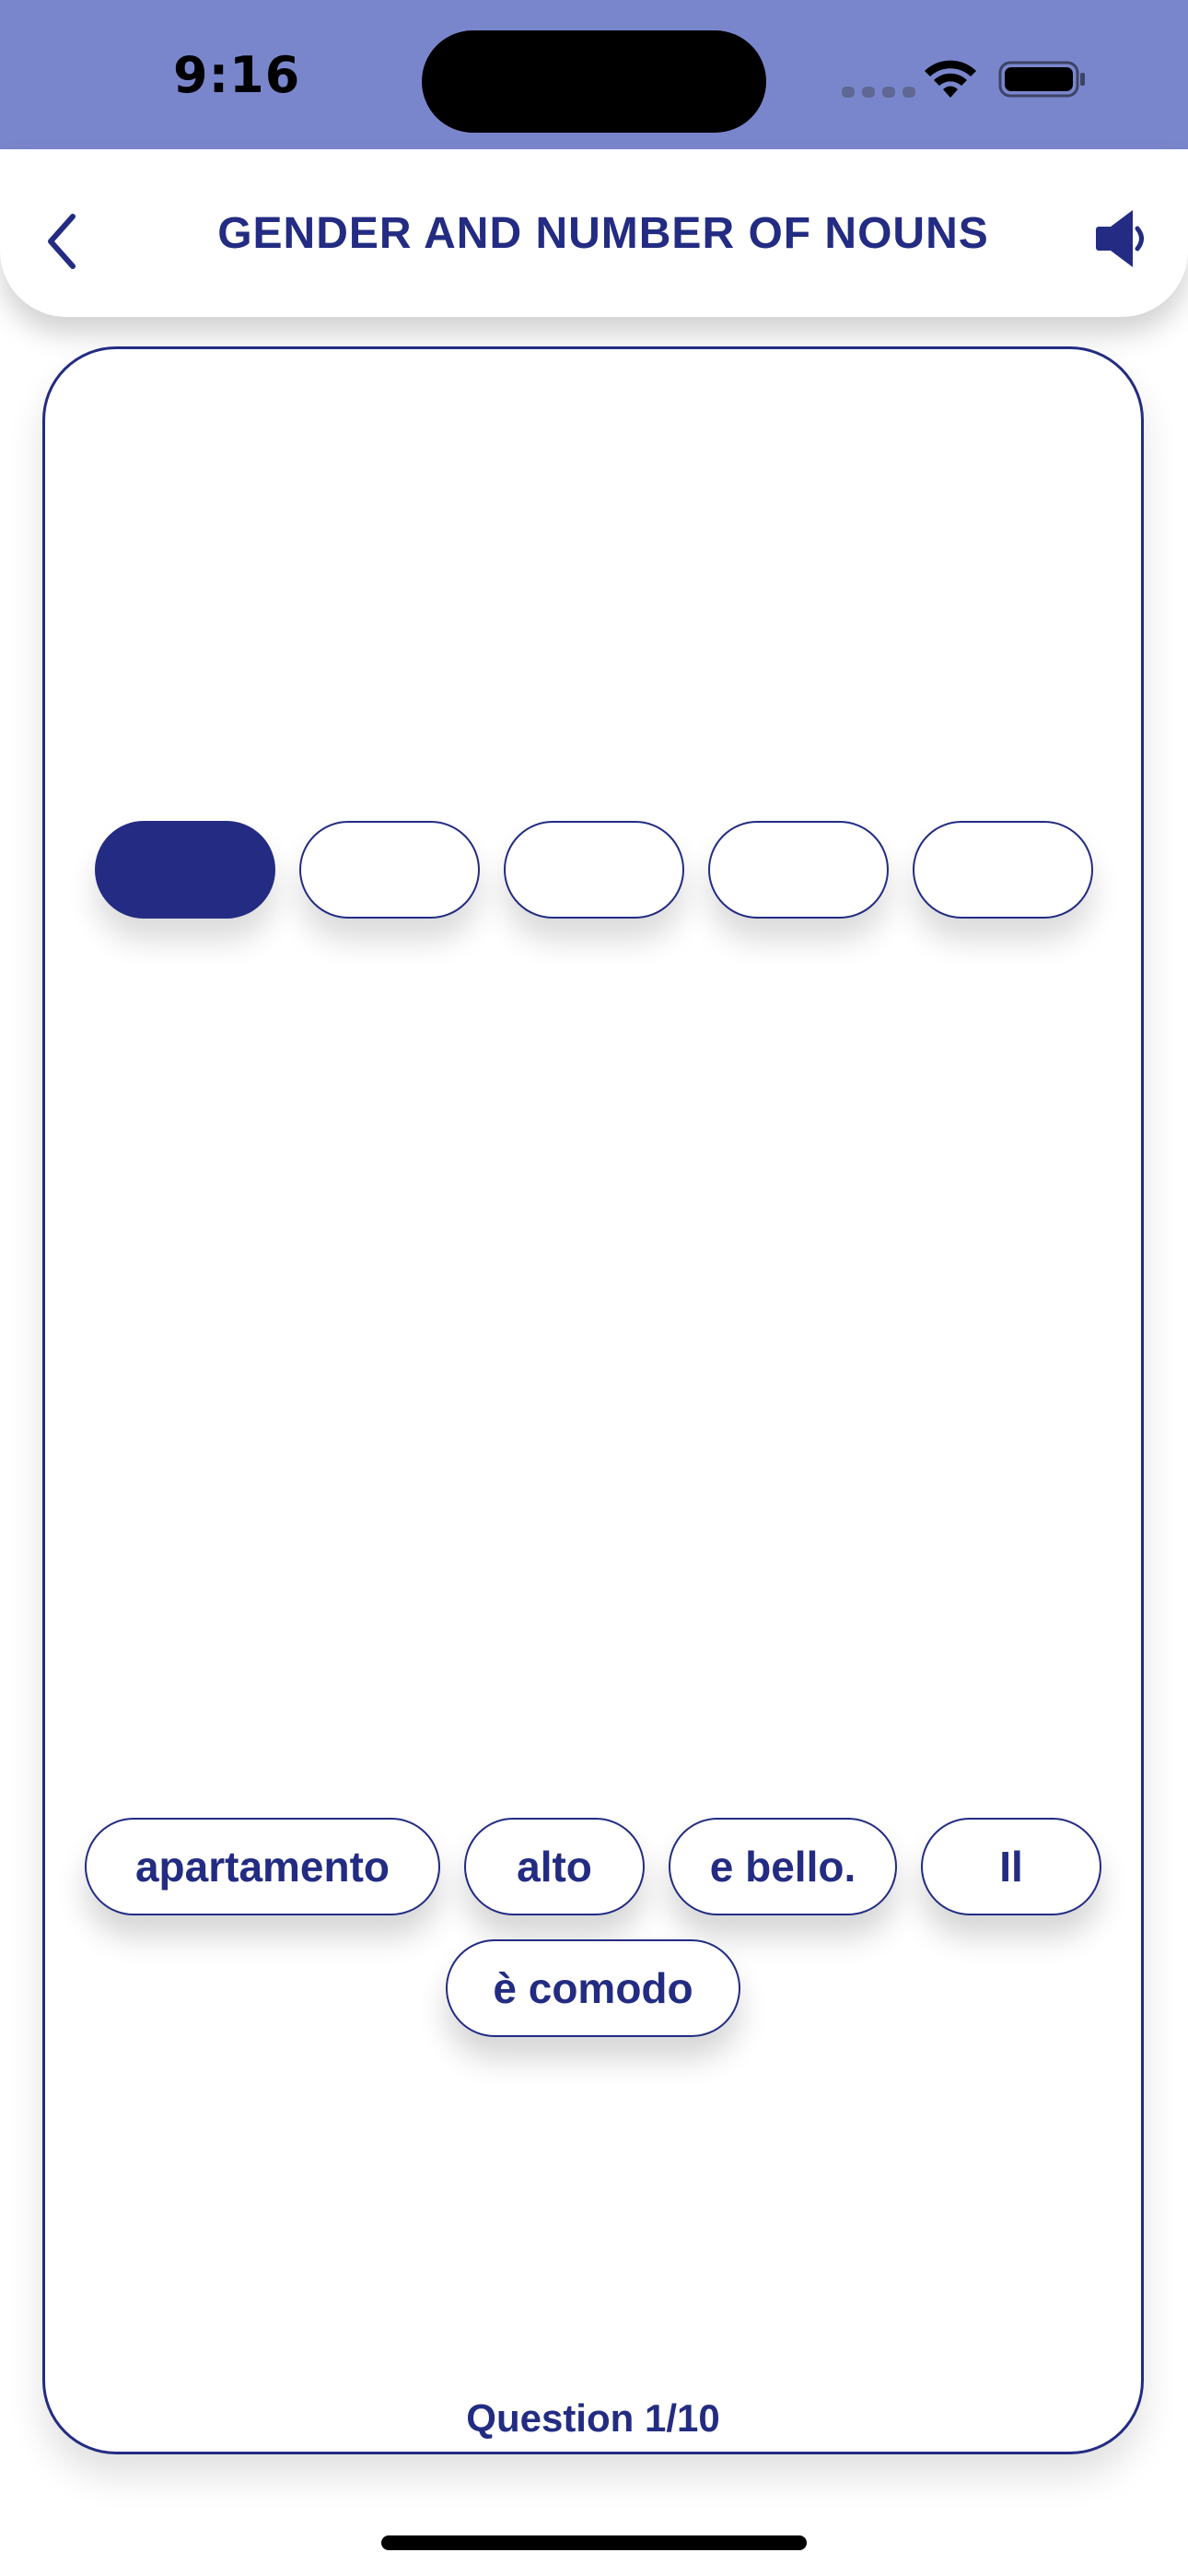 The width and height of the screenshot is (1188, 2576). Describe the element at coordinates (1041, 79) in the screenshot. I see `battery-icon` at that location.